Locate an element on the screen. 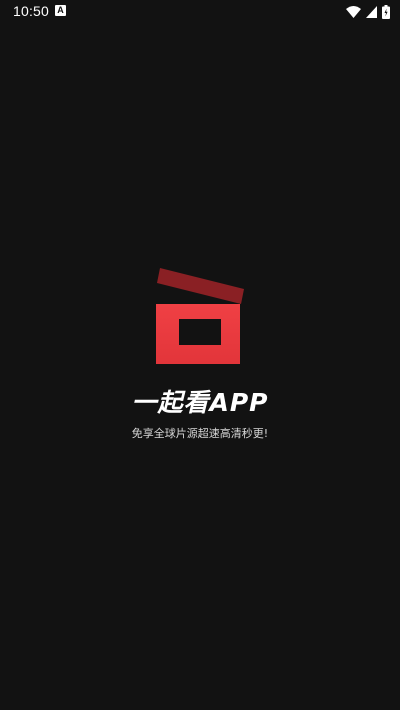  app-title: 一起看APP is located at coordinates (200, 402).